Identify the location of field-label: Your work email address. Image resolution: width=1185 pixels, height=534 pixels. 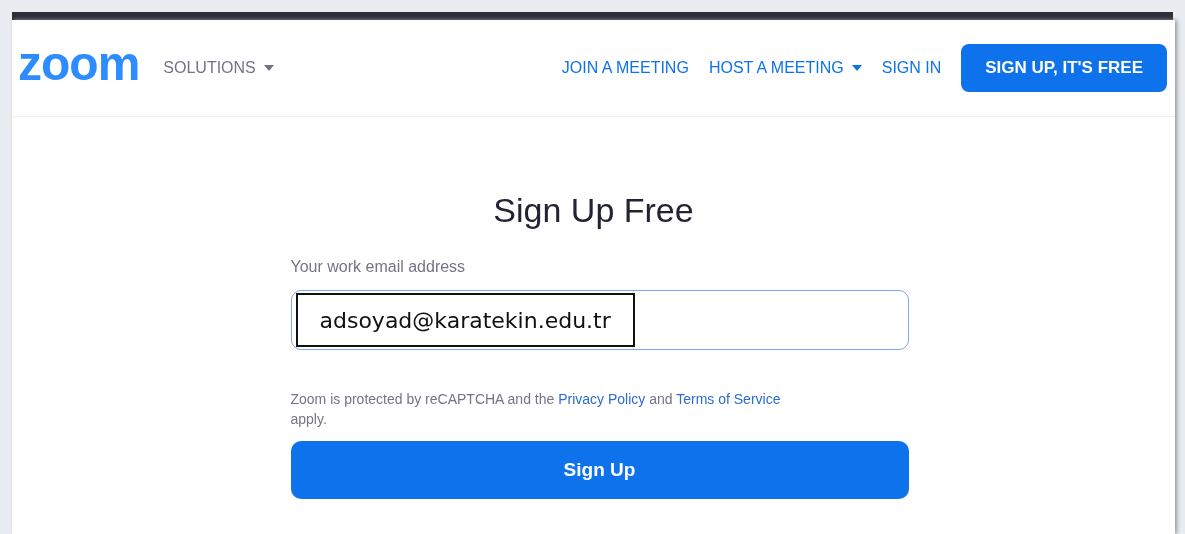
(378, 267).